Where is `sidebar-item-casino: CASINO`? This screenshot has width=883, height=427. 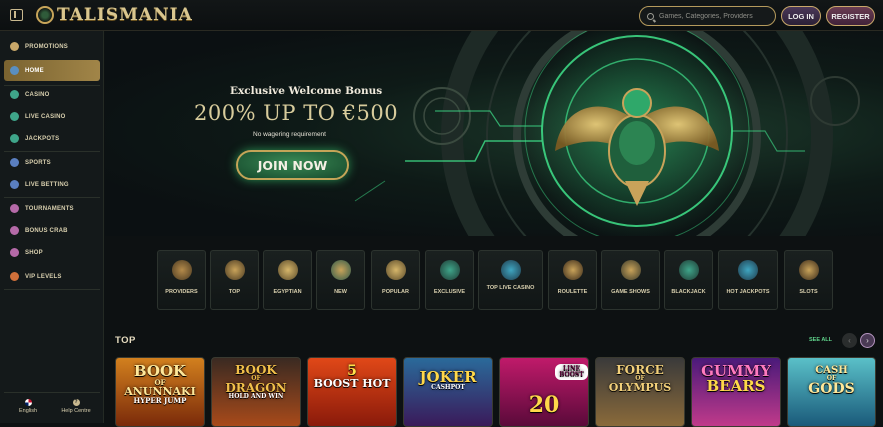
sidebar-item-casino: CASINO is located at coordinates (52, 94).